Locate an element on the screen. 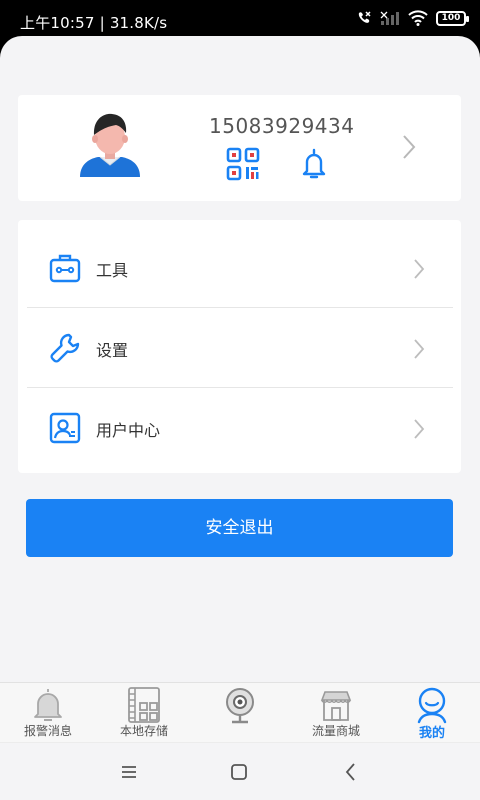  tab-mine: 我的 is located at coordinates (432, 713).